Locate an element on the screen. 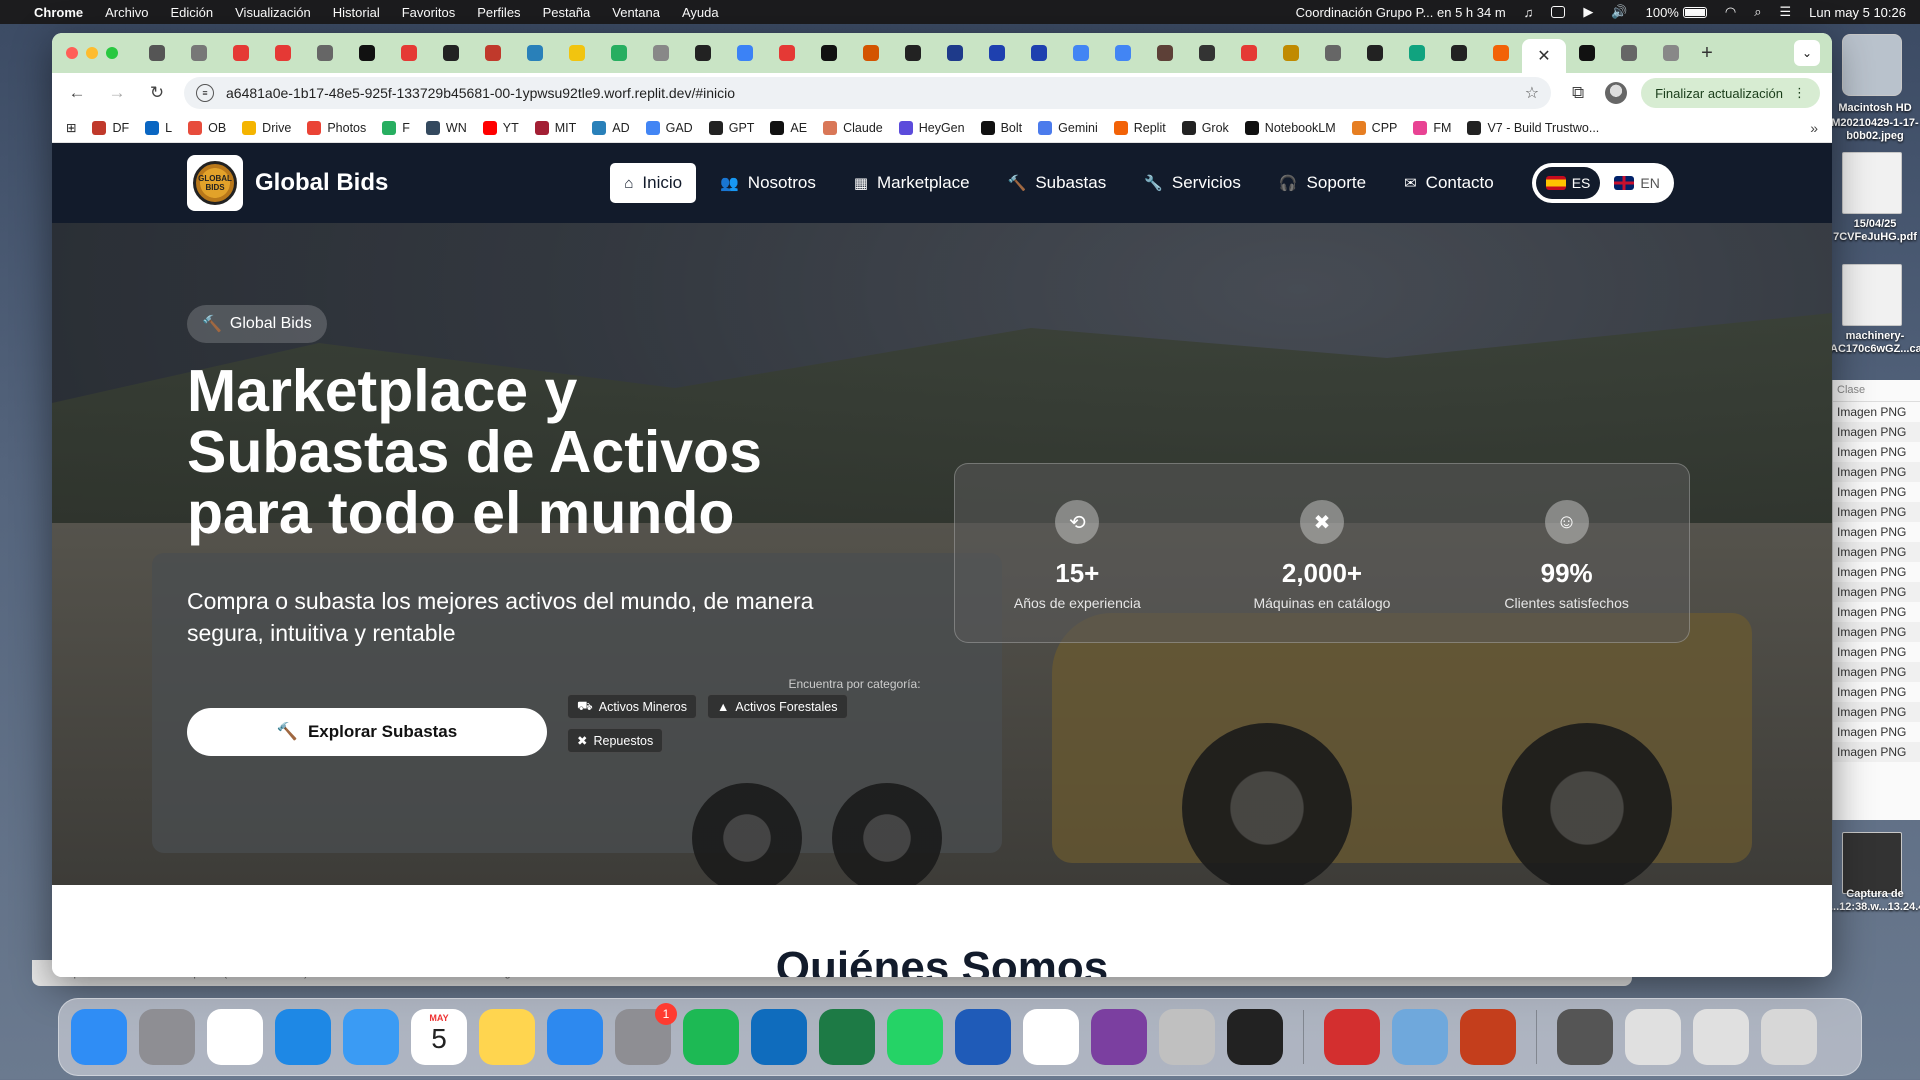  profile-avatar is located at coordinates (1616, 93).